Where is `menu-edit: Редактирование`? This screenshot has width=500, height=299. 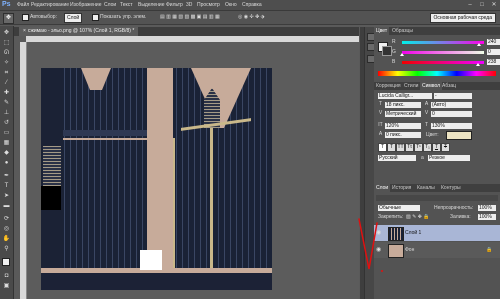
menu-edit: Редактирование is located at coordinates (50, 5).